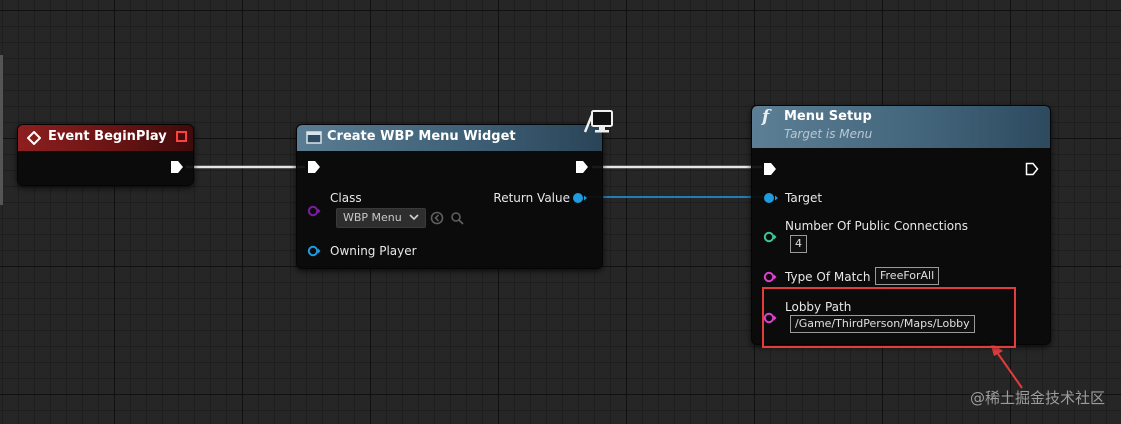  Describe the element at coordinates (828, 134) in the screenshot. I see `menu-setup-subtitle: Target is Menu` at that location.